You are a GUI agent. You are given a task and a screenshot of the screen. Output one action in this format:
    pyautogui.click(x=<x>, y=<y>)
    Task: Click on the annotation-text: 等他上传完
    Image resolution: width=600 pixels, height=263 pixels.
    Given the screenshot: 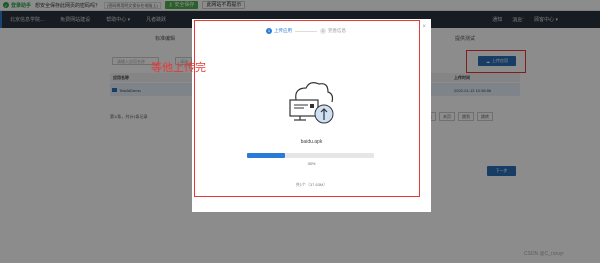 What is the action you would take?
    pyautogui.click(x=178, y=67)
    